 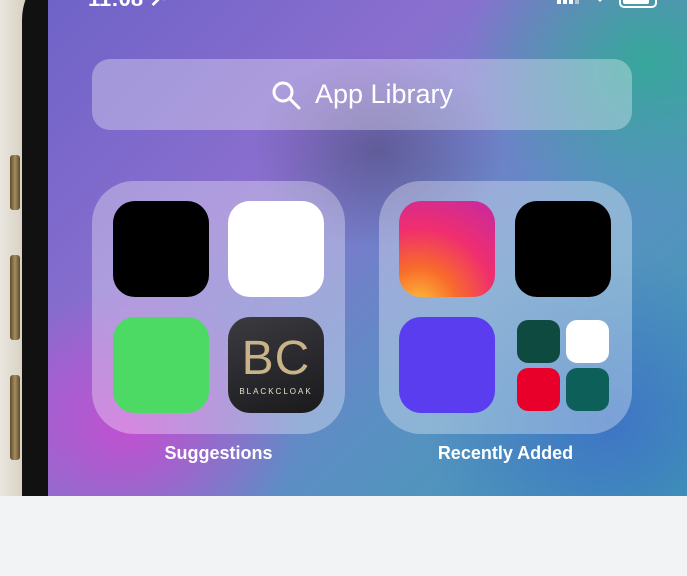 I want to click on volume-up-button, so click(x=15, y=297).